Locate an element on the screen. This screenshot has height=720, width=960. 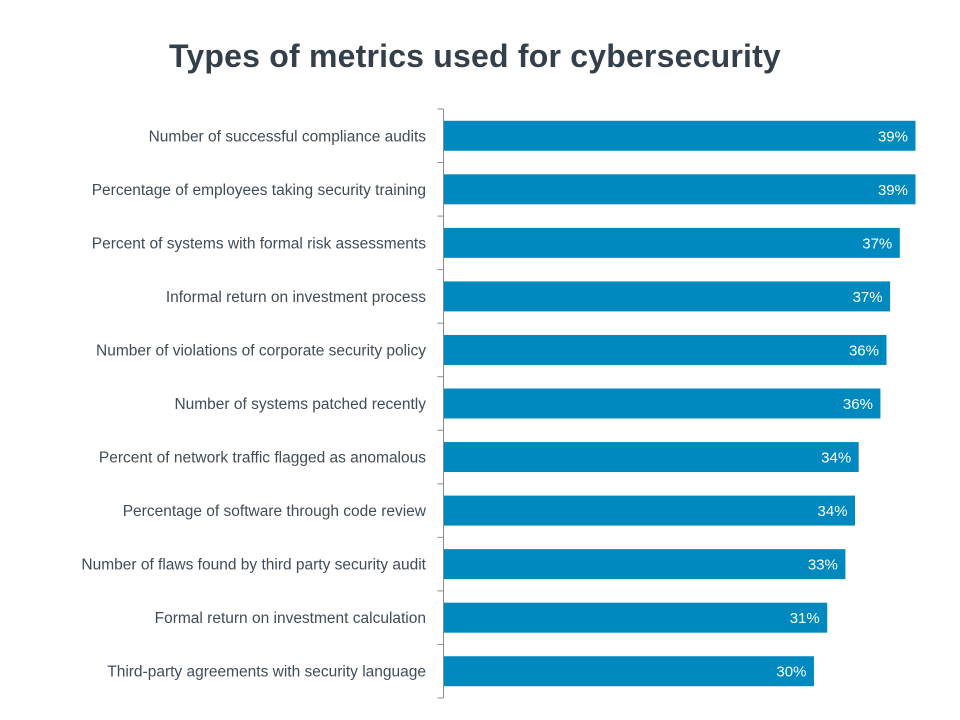
data-label: 31% is located at coordinates (805, 618).